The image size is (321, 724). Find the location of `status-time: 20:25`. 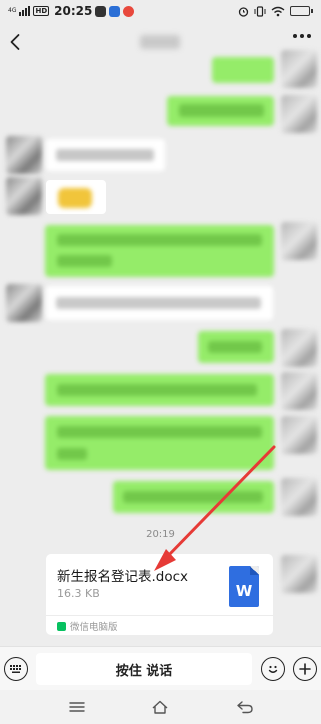

status-time: 20:25 is located at coordinates (73, 11).